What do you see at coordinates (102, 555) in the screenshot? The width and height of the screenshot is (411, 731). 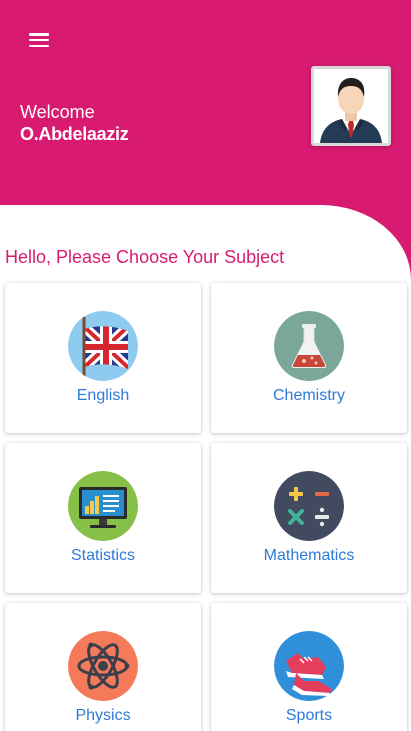 I see `subject-label: Statistics` at bounding box center [102, 555].